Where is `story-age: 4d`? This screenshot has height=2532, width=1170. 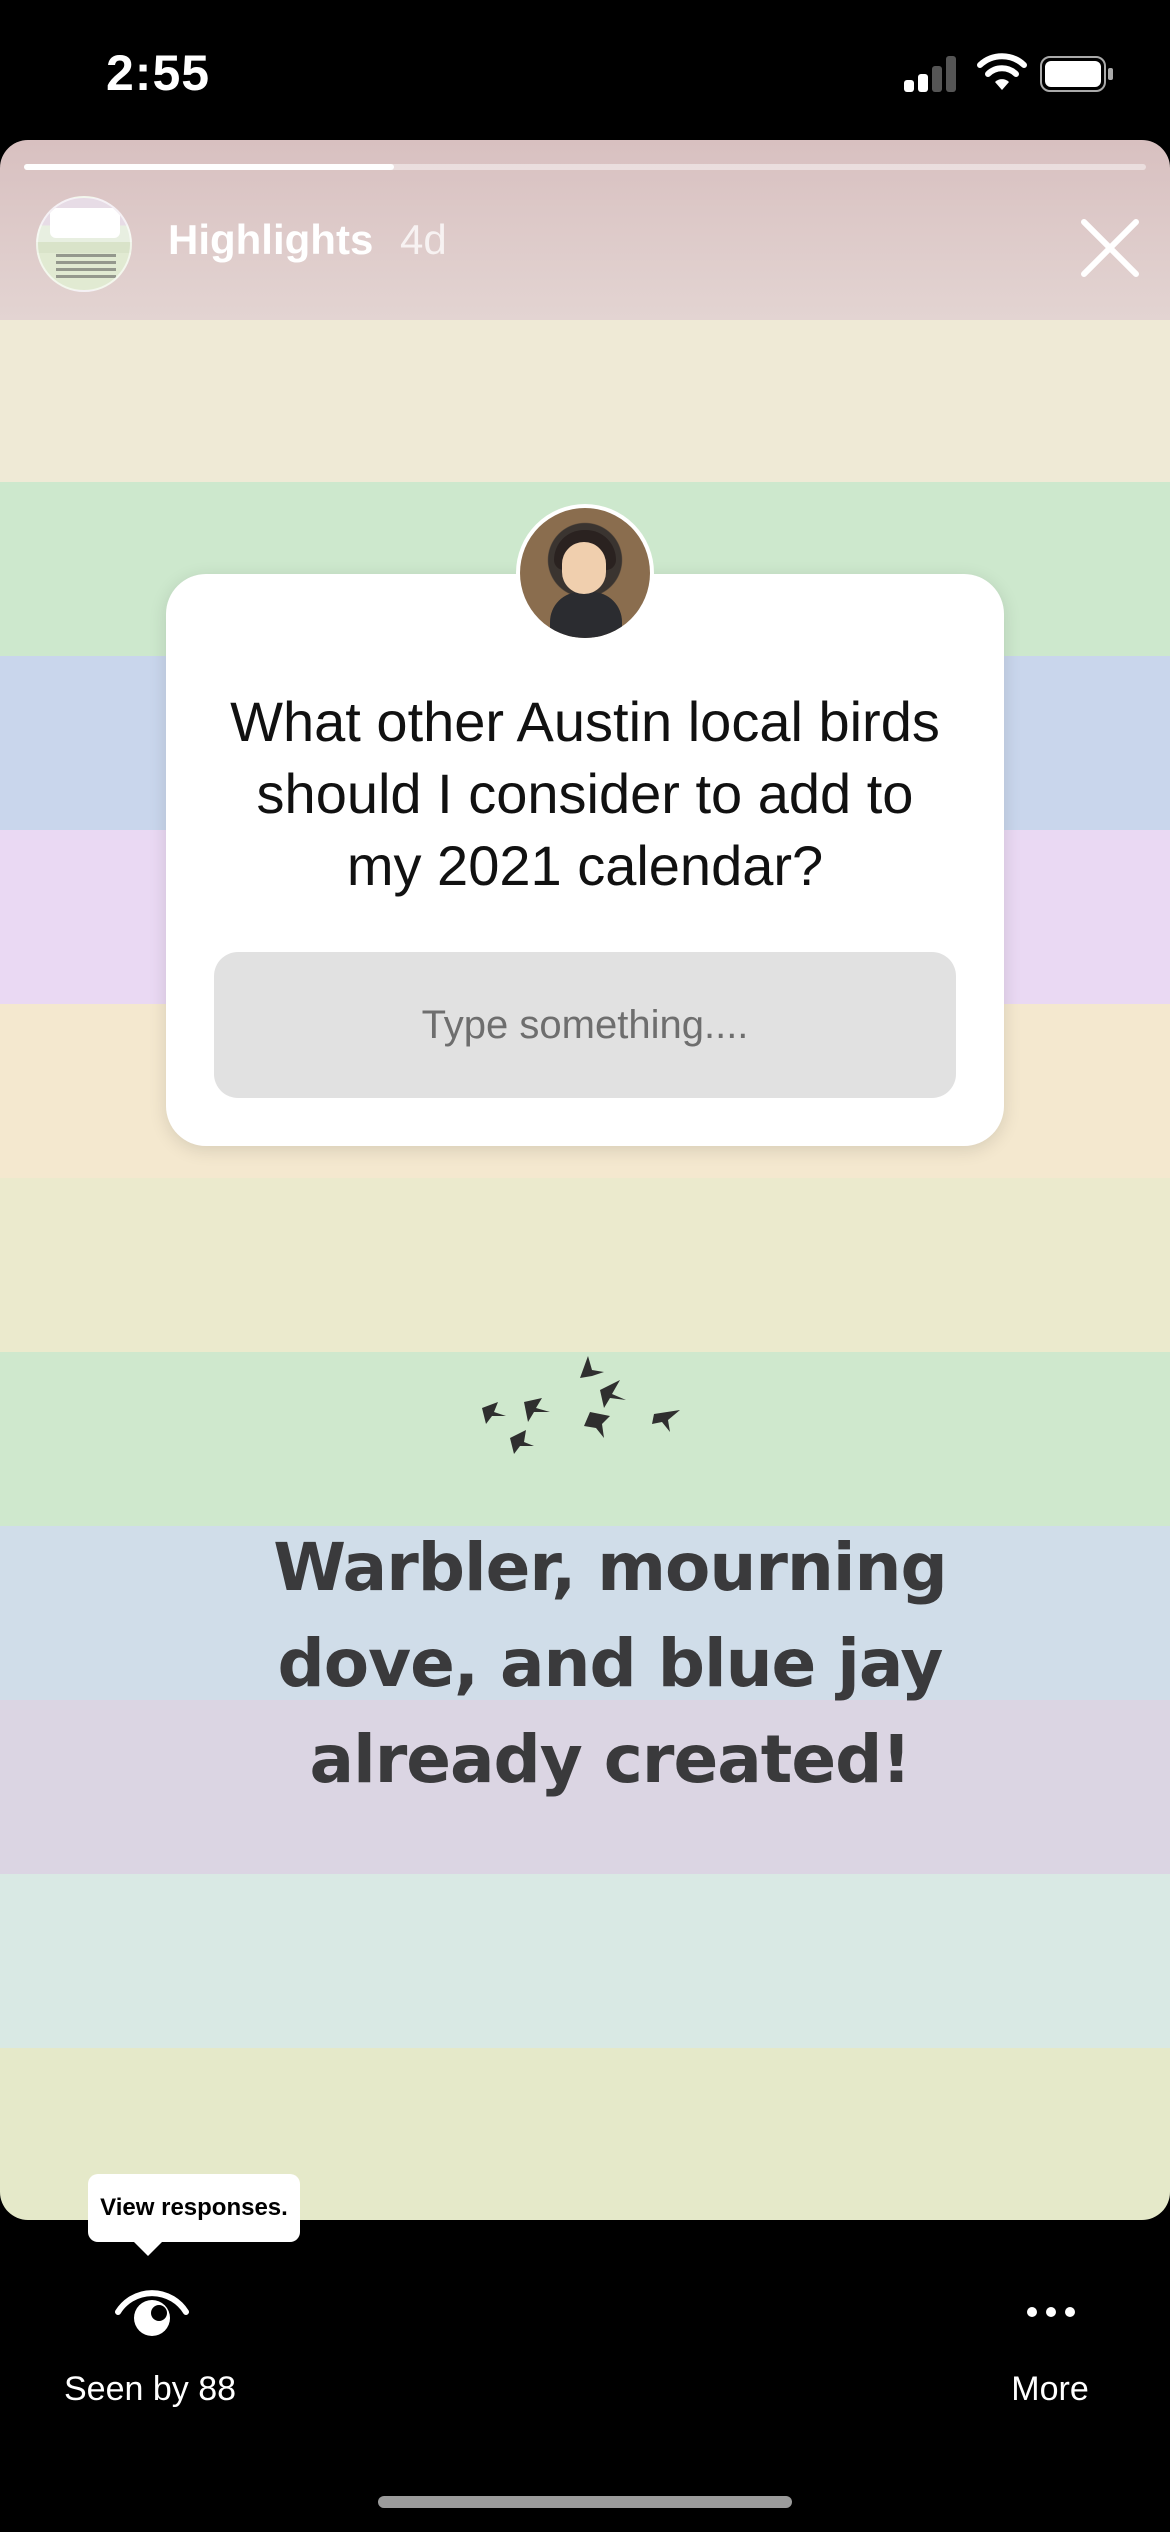
story-age: 4d is located at coordinates (423, 239).